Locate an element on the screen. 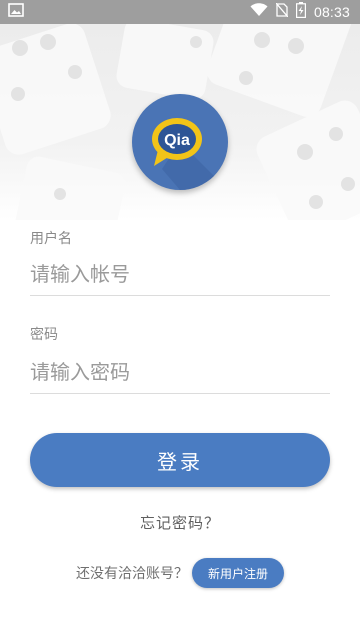 Image resolution: width=360 pixels, height=640 pixels. logo-text: Qia is located at coordinates (177, 140).